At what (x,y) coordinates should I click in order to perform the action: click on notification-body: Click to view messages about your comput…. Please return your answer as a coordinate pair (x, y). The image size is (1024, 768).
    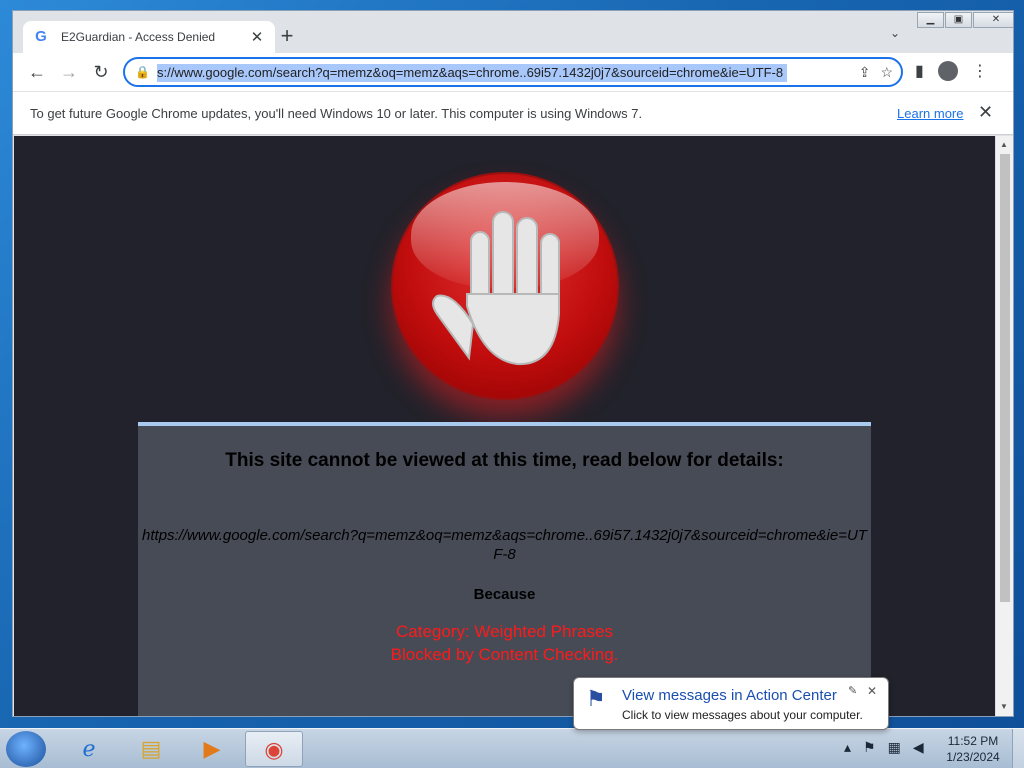
    Looking at the image, I should click on (742, 715).